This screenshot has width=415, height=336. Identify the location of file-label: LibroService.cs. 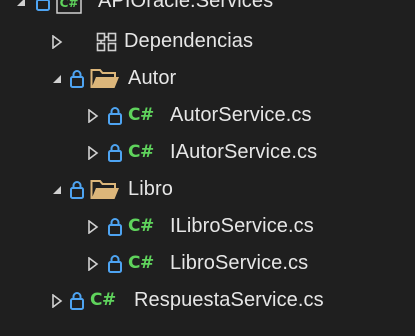
(239, 262).